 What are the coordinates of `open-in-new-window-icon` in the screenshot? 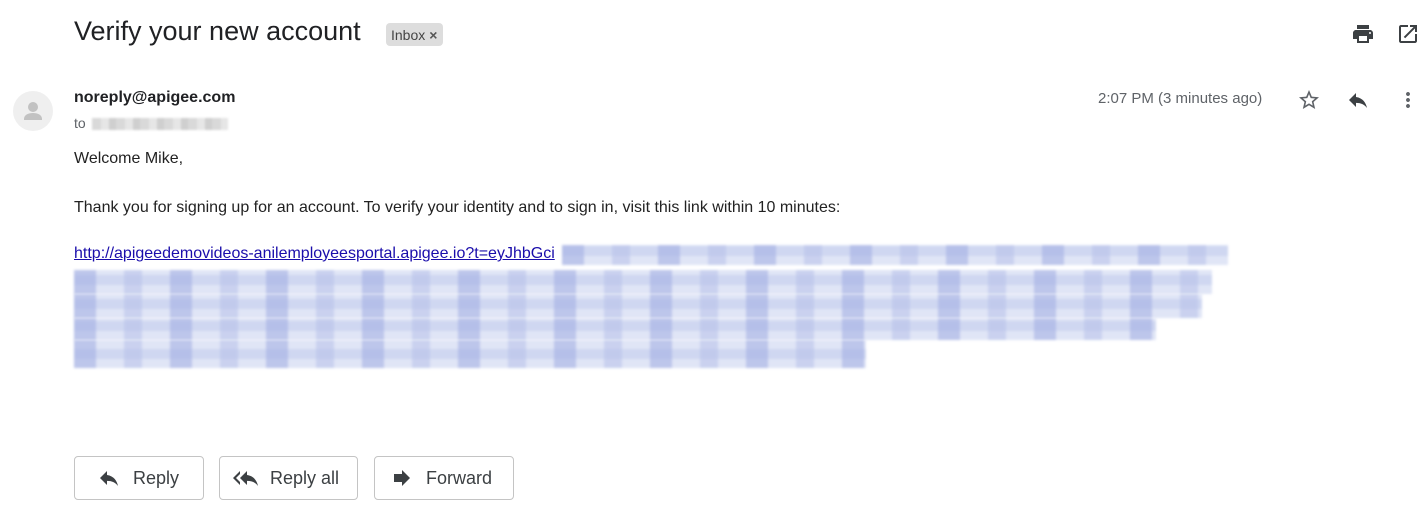 It's located at (1408, 34).